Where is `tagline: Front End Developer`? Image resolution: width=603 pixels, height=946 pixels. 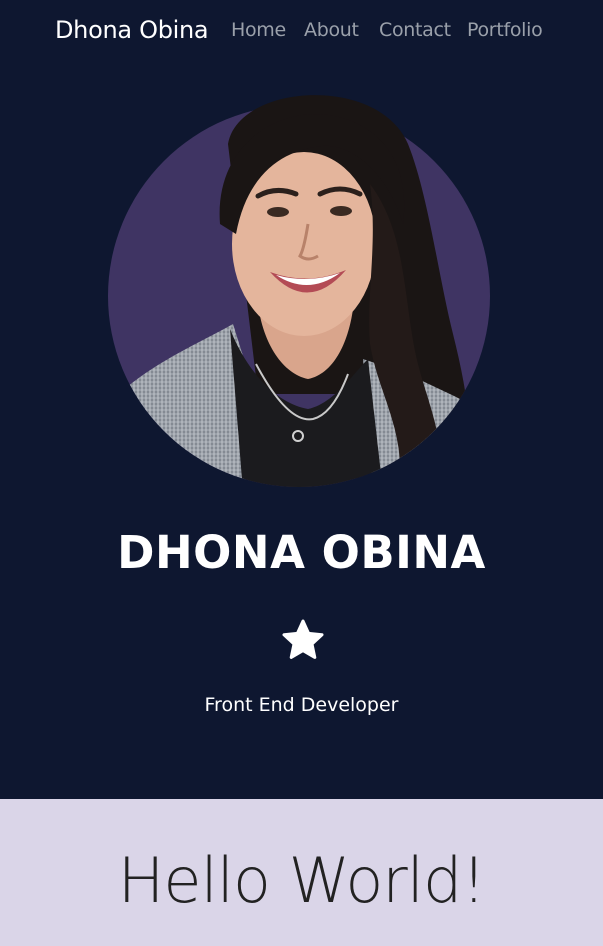 tagline: Front End Developer is located at coordinates (301, 705).